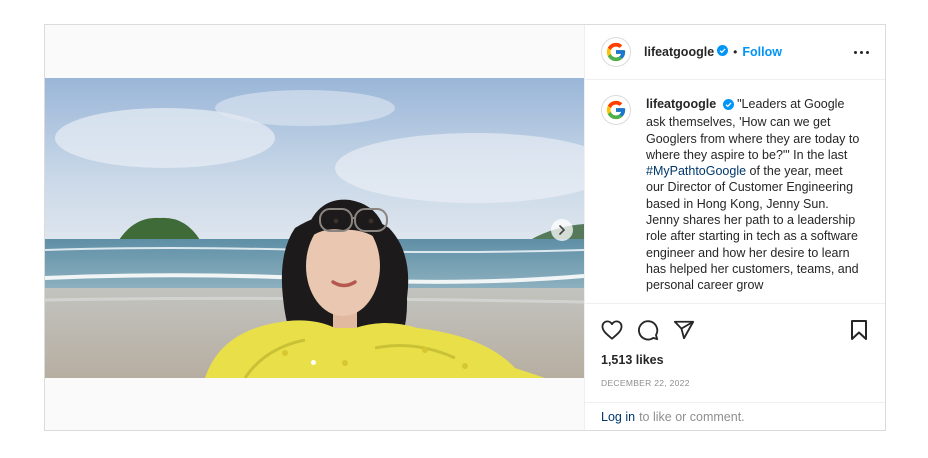 The image size is (928, 458). What do you see at coordinates (612, 329) in the screenshot?
I see `heart-icon` at bounding box center [612, 329].